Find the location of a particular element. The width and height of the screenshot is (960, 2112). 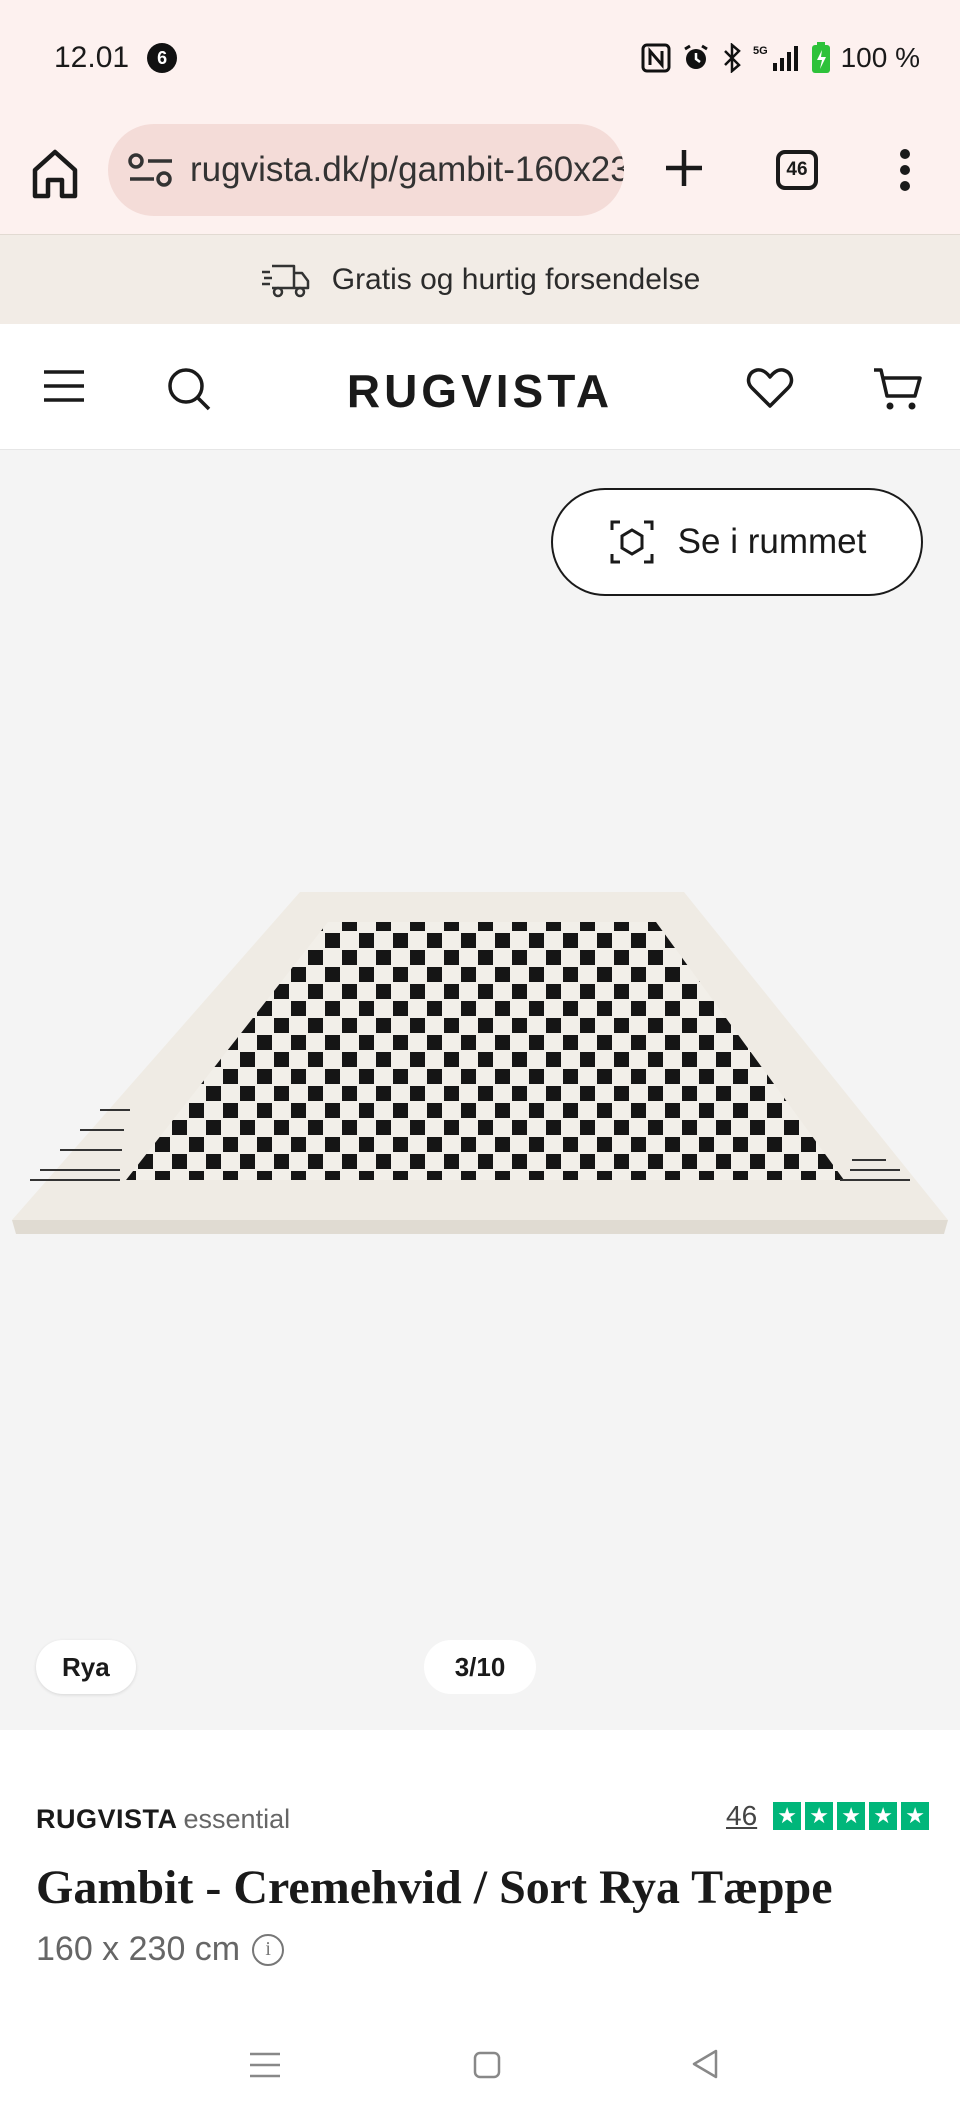

reviews-summary: 46 ★ ★ ★ ★ ★ is located at coordinates (828, 1816).